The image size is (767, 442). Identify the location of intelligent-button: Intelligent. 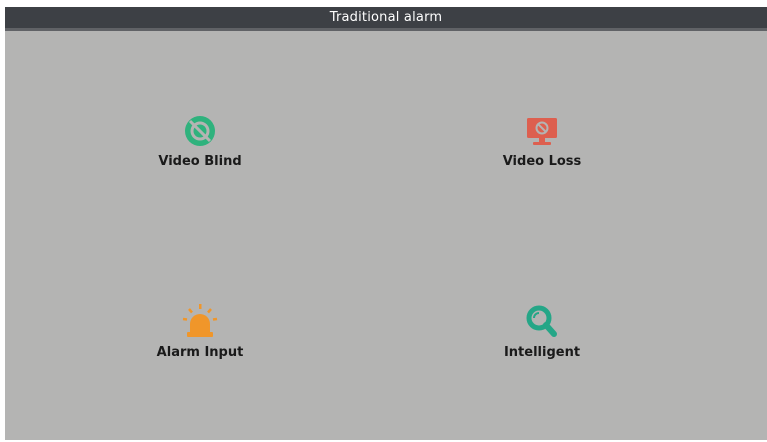
(542, 337).